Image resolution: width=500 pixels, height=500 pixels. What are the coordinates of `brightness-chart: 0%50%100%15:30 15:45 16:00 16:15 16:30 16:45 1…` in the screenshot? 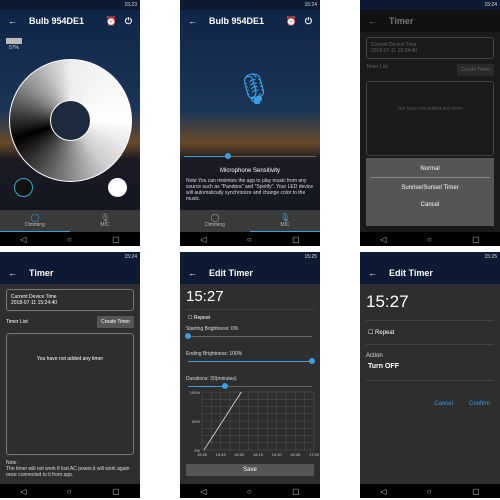 It's located at (255, 423).